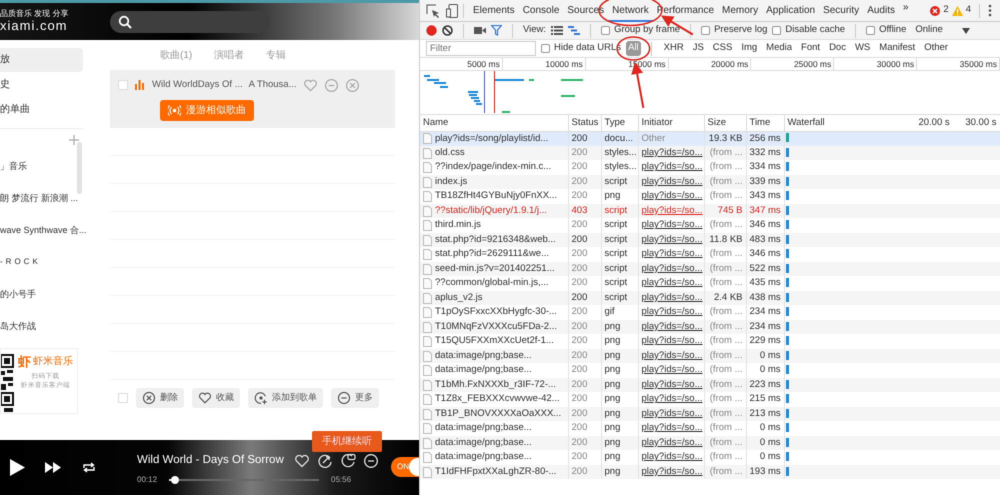  I want to click on devtools-tab: Application, so click(791, 11).